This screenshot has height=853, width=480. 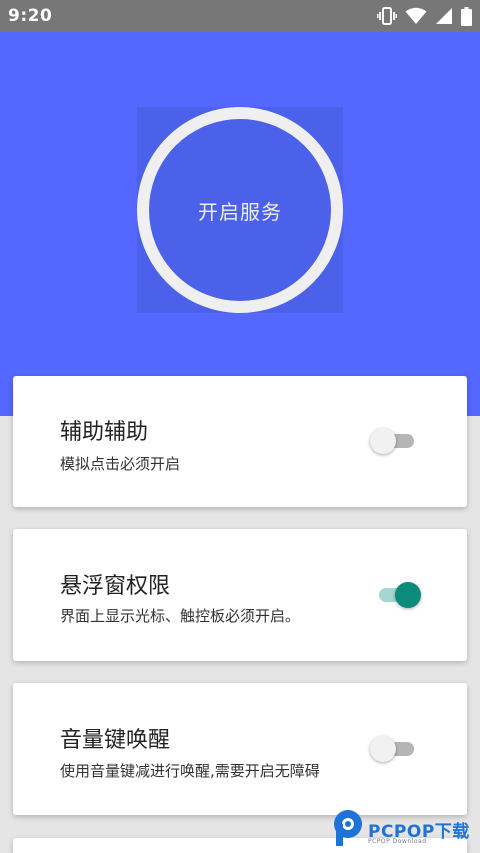 I want to click on setting-title: 悬浮窗权限, so click(x=115, y=586).